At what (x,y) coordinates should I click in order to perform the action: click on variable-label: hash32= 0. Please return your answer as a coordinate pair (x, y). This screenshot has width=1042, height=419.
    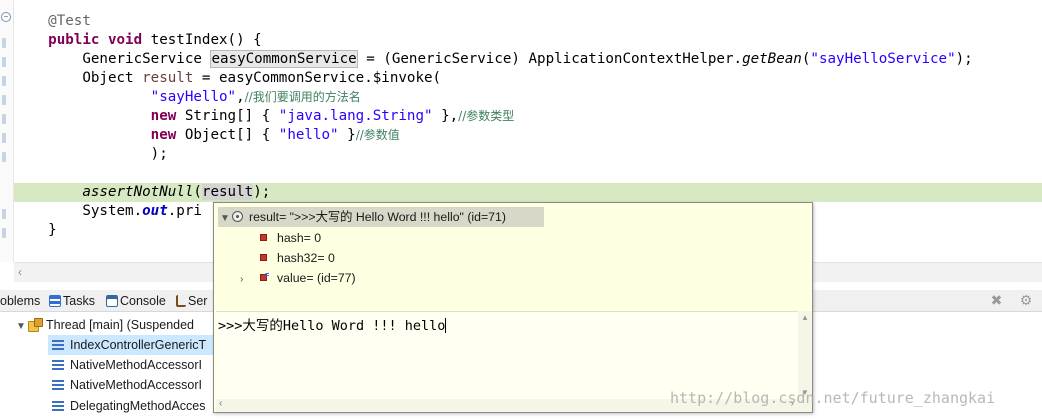
    Looking at the image, I should click on (306, 258).